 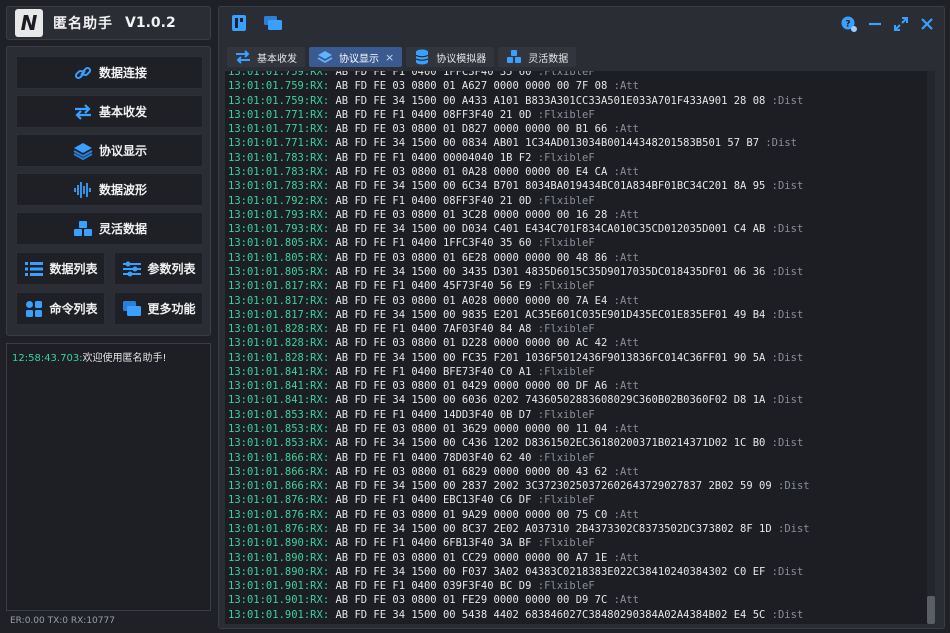 What do you see at coordinates (171, 309) in the screenshot?
I see `more-label: 更多功能` at bounding box center [171, 309].